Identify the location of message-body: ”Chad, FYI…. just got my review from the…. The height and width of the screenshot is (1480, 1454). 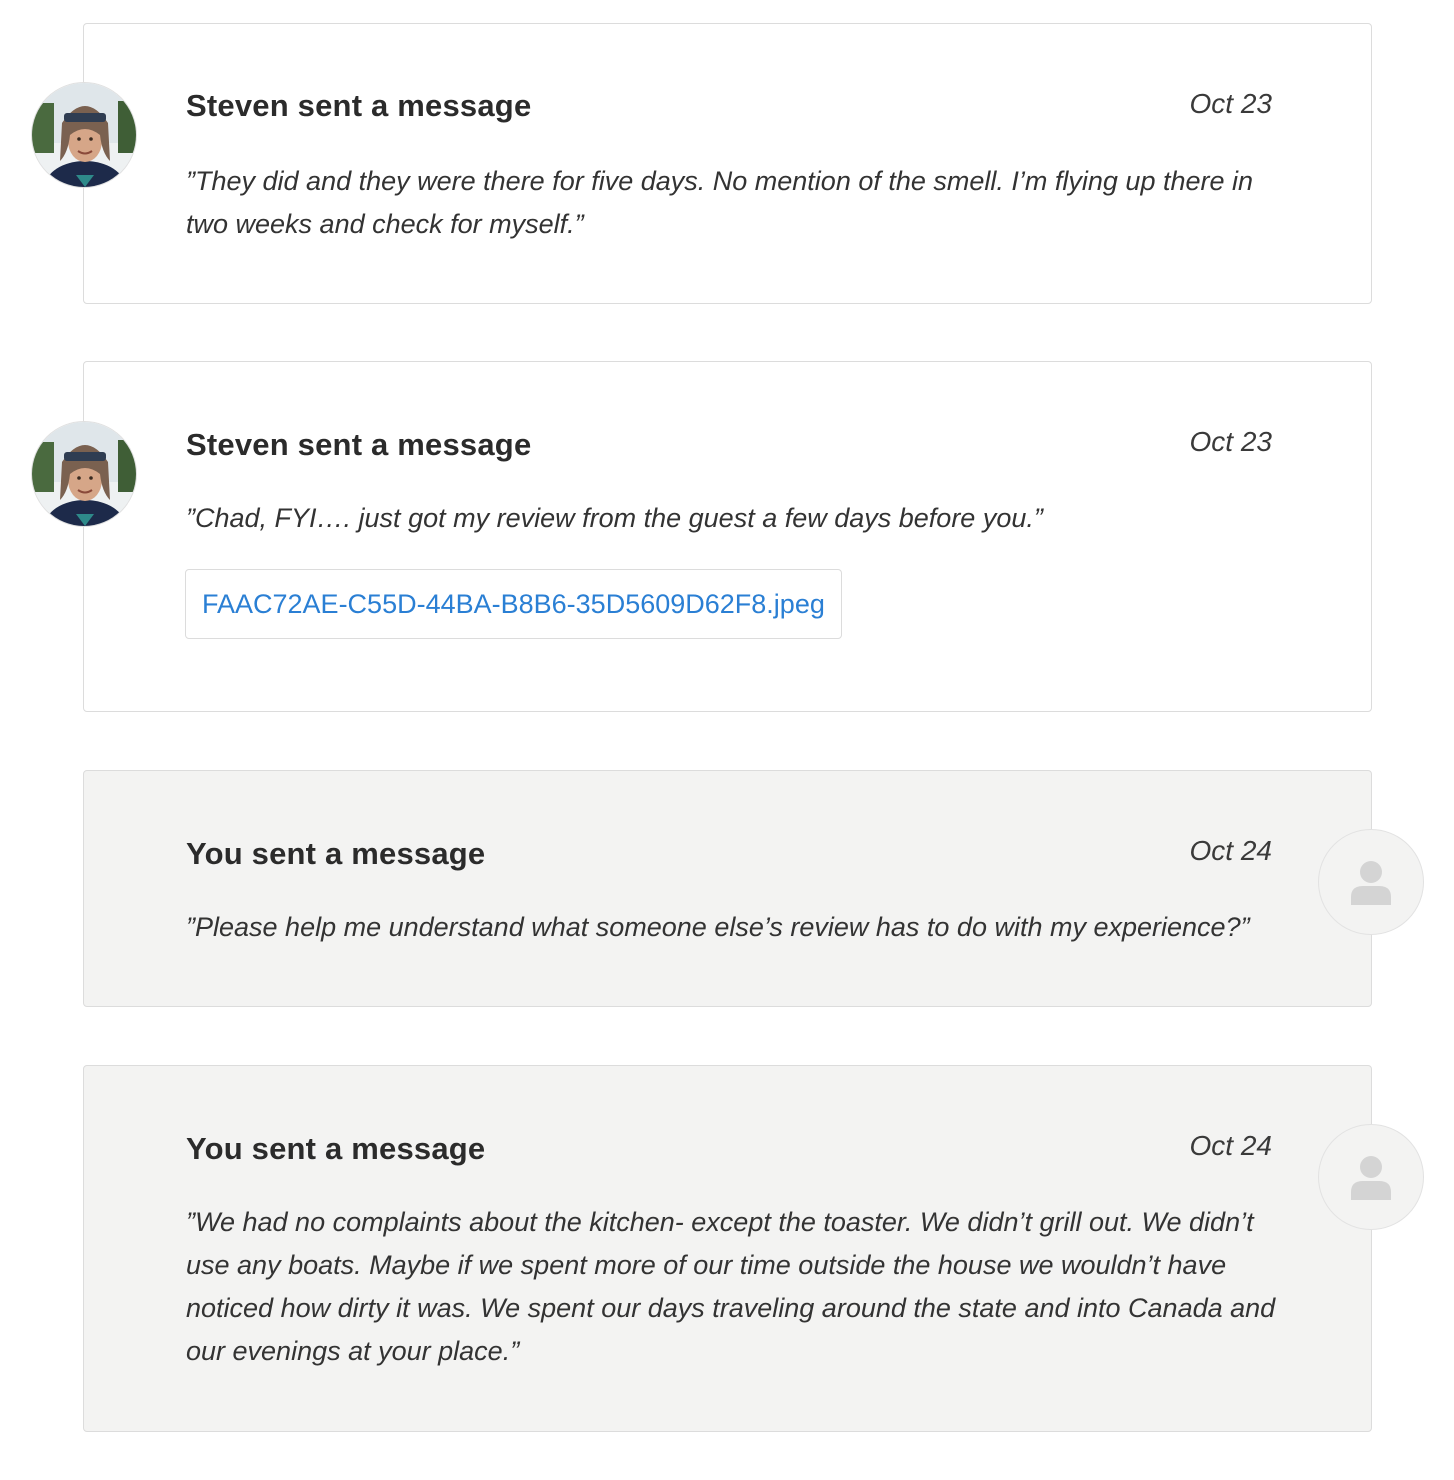
(614, 518).